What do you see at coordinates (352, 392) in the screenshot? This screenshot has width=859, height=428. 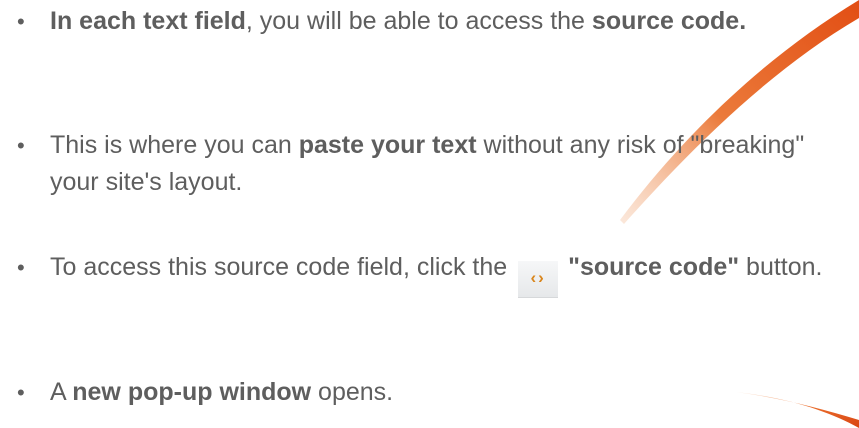 I see `bullet-4-text-end: opens.` at bounding box center [352, 392].